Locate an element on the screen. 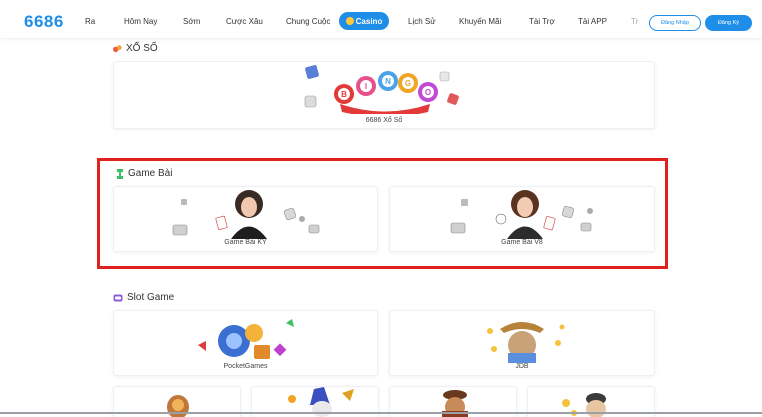 The width and height of the screenshot is (762, 417). casino-icon is located at coordinates (349, 21).